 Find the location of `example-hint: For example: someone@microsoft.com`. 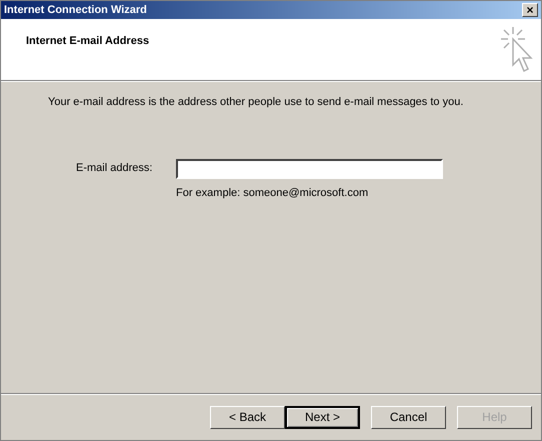

example-hint: For example: someone@microsoft.com is located at coordinates (273, 193).